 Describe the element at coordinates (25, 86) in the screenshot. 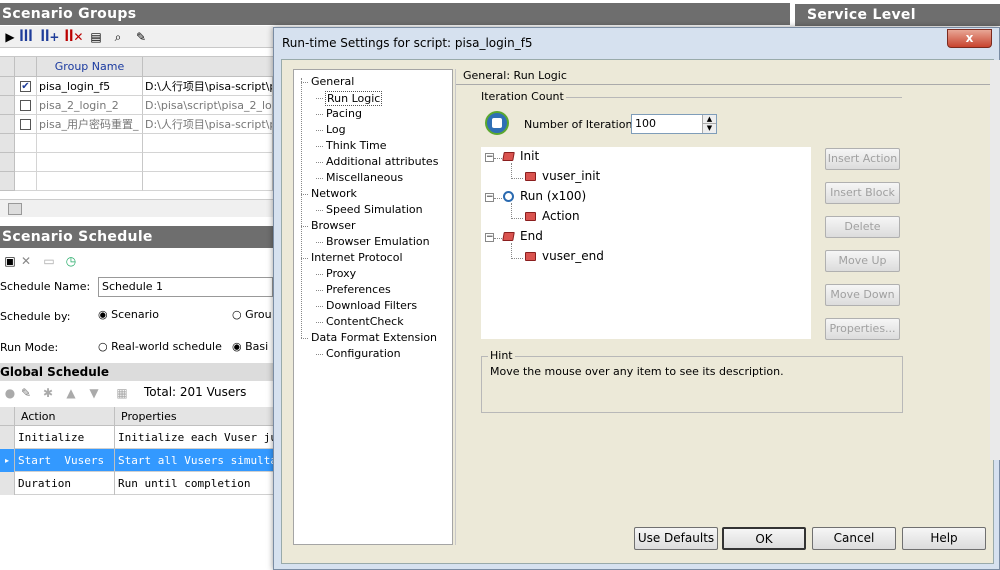

I see `enable-checkbox: ✔` at that location.